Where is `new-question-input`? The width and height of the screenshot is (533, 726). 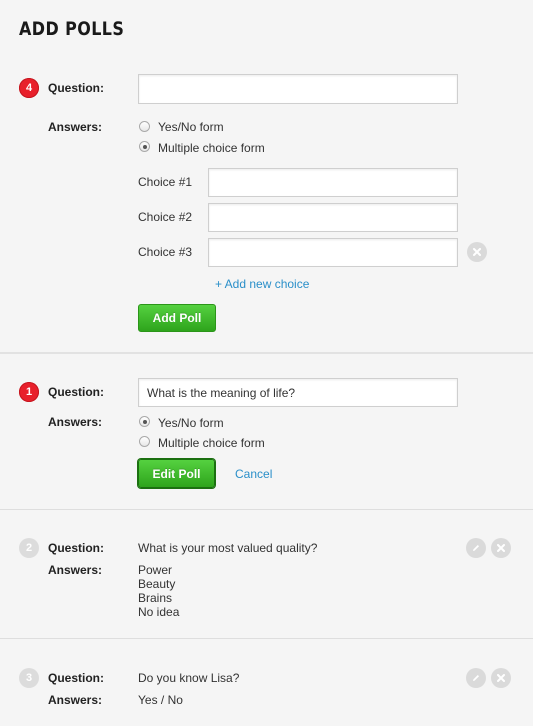
new-question-input is located at coordinates (298, 89).